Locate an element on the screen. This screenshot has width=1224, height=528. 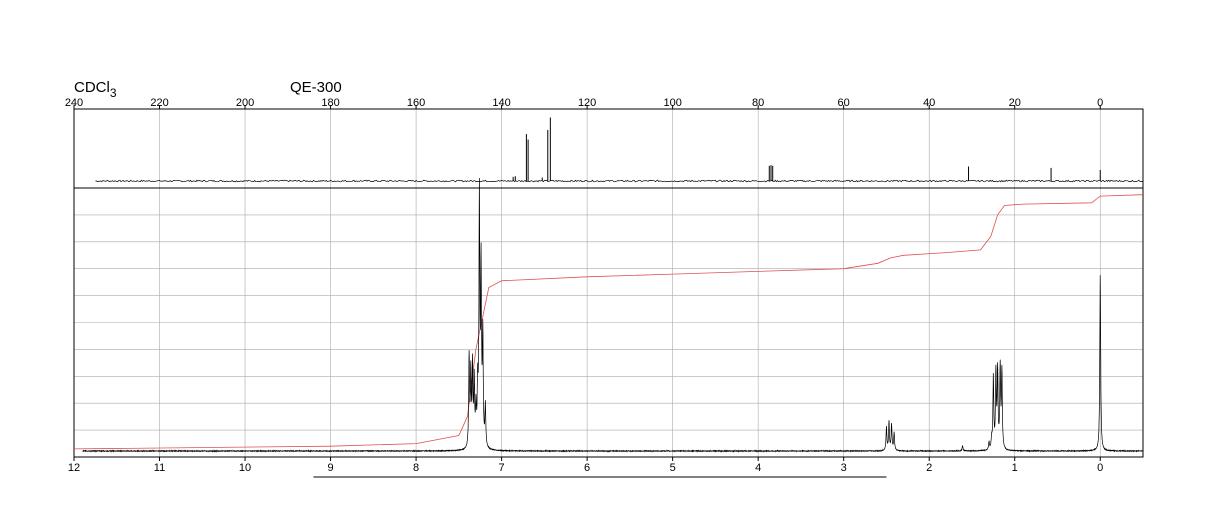
carbon-spectrum-panel is located at coordinates (608, 148).